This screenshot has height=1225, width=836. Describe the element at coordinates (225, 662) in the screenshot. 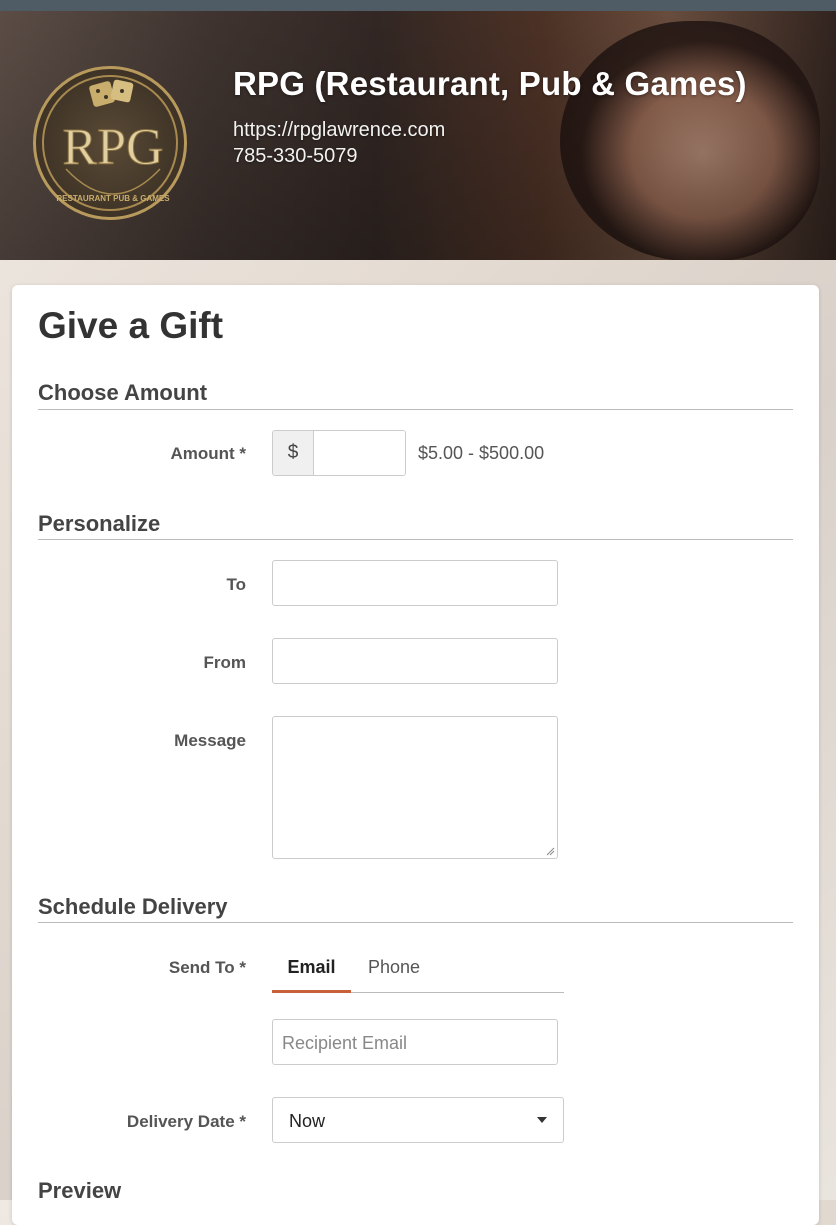

I see `from-label: From` at that location.